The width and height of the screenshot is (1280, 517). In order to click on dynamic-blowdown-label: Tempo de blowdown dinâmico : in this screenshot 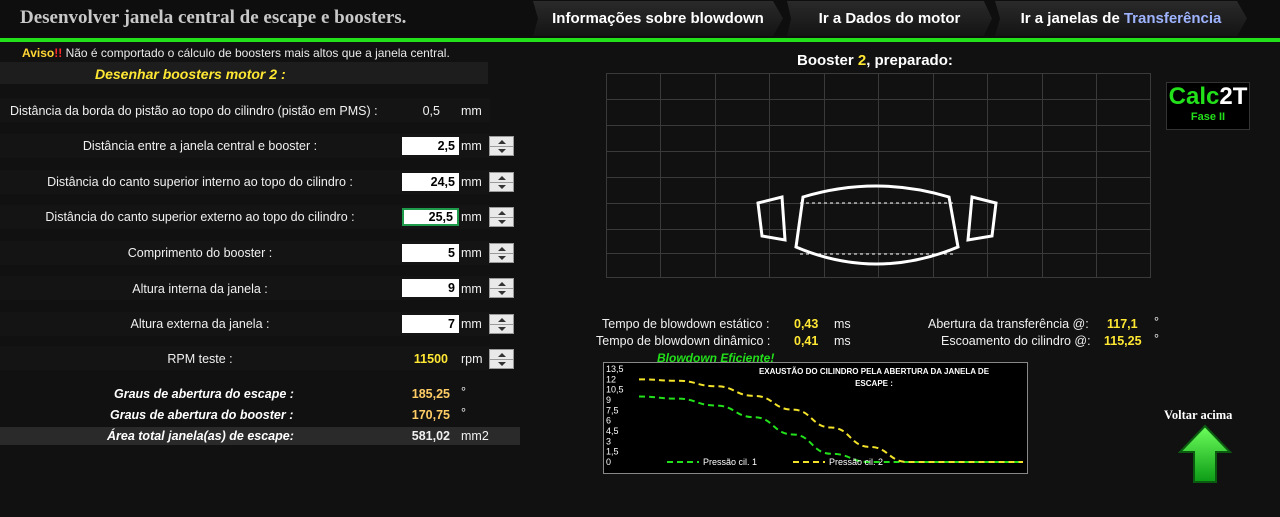, I will do `click(683, 341)`.